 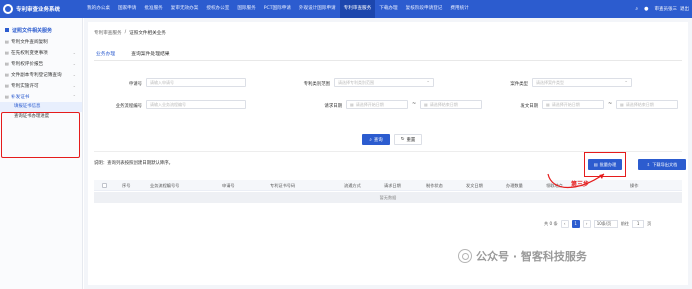 I want to click on req-date-end: ▦ 请选择结束日期, so click(x=451, y=104).